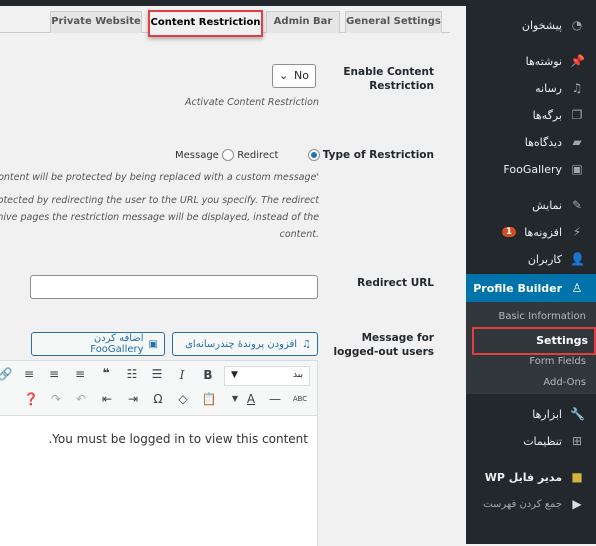 This screenshot has height=546, width=596. Describe the element at coordinates (523, 477) in the screenshot. I see `sidebar-label: WP مدیر فایل` at that location.